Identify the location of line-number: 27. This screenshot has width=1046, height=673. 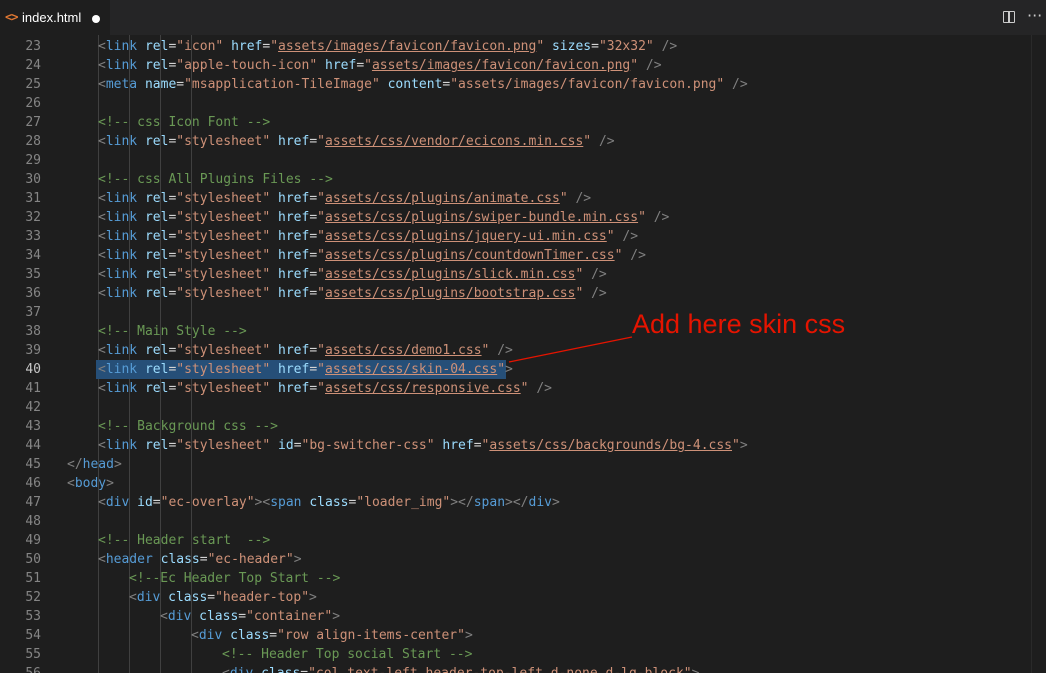
(33, 122).